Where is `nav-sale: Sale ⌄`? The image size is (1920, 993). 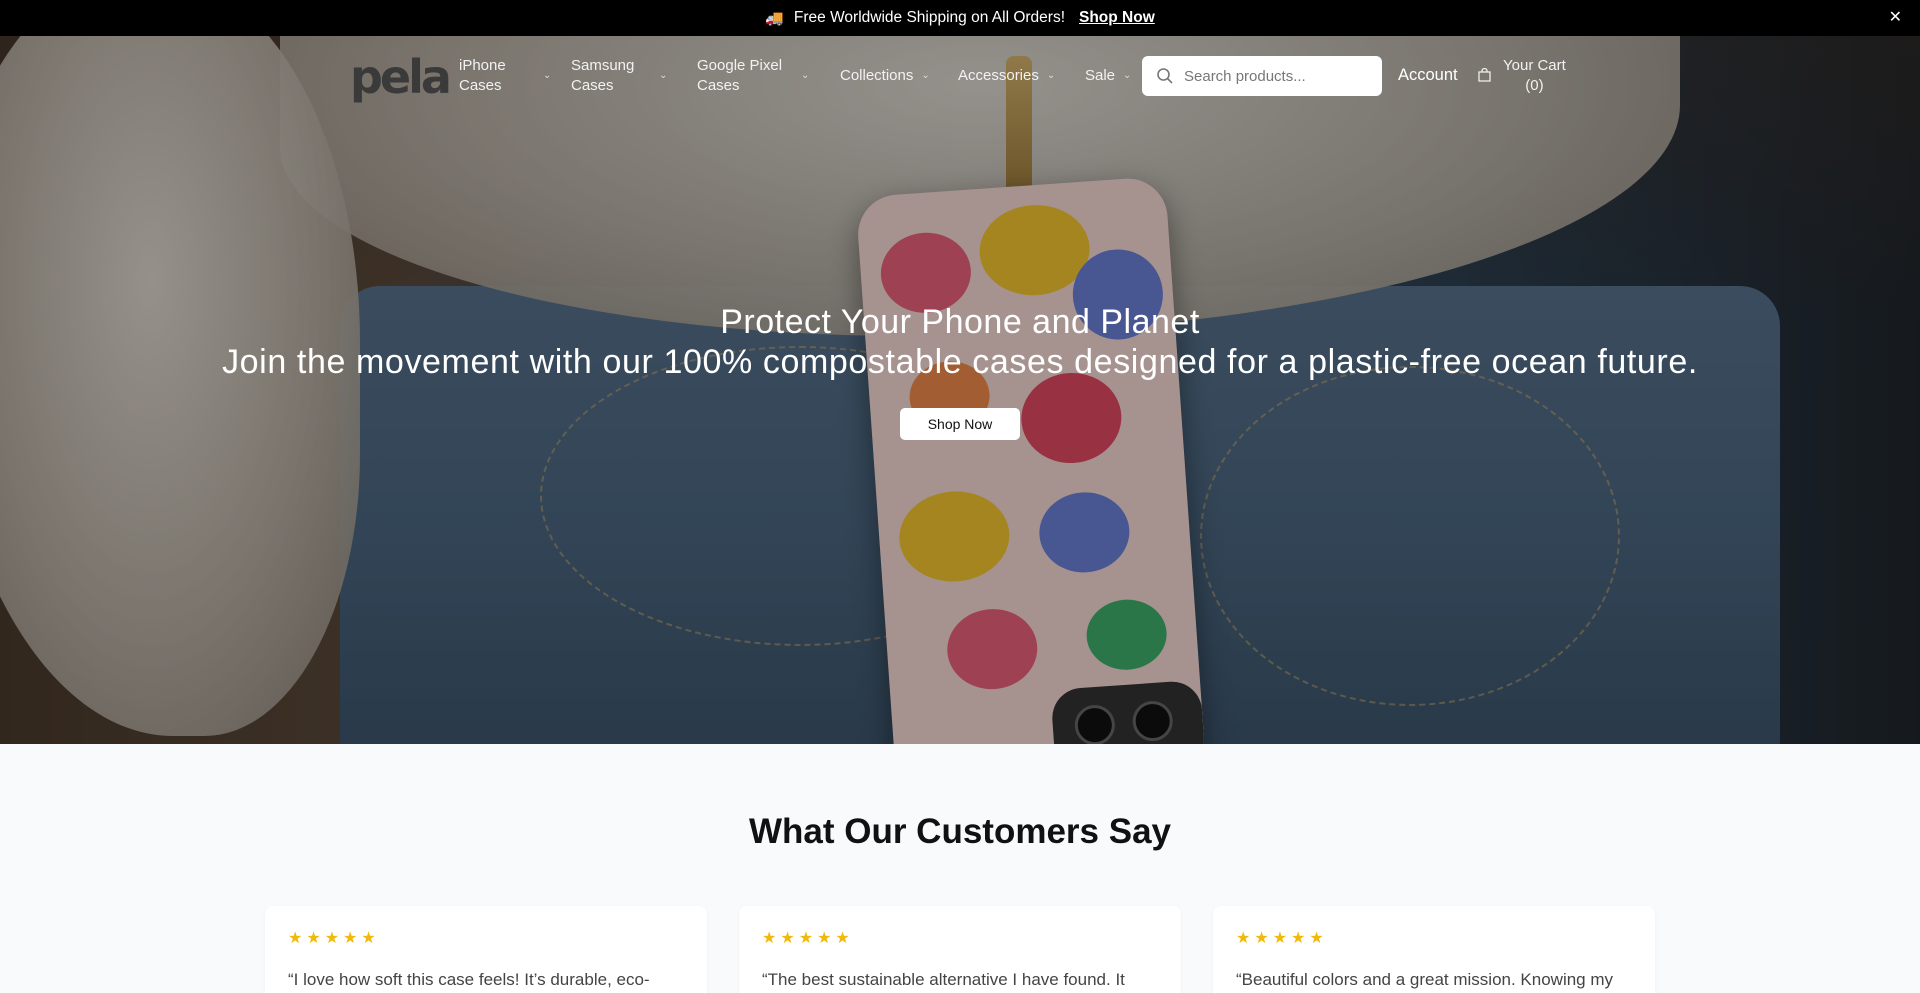
nav-sale: Sale ⌄ is located at coordinates (1108, 76).